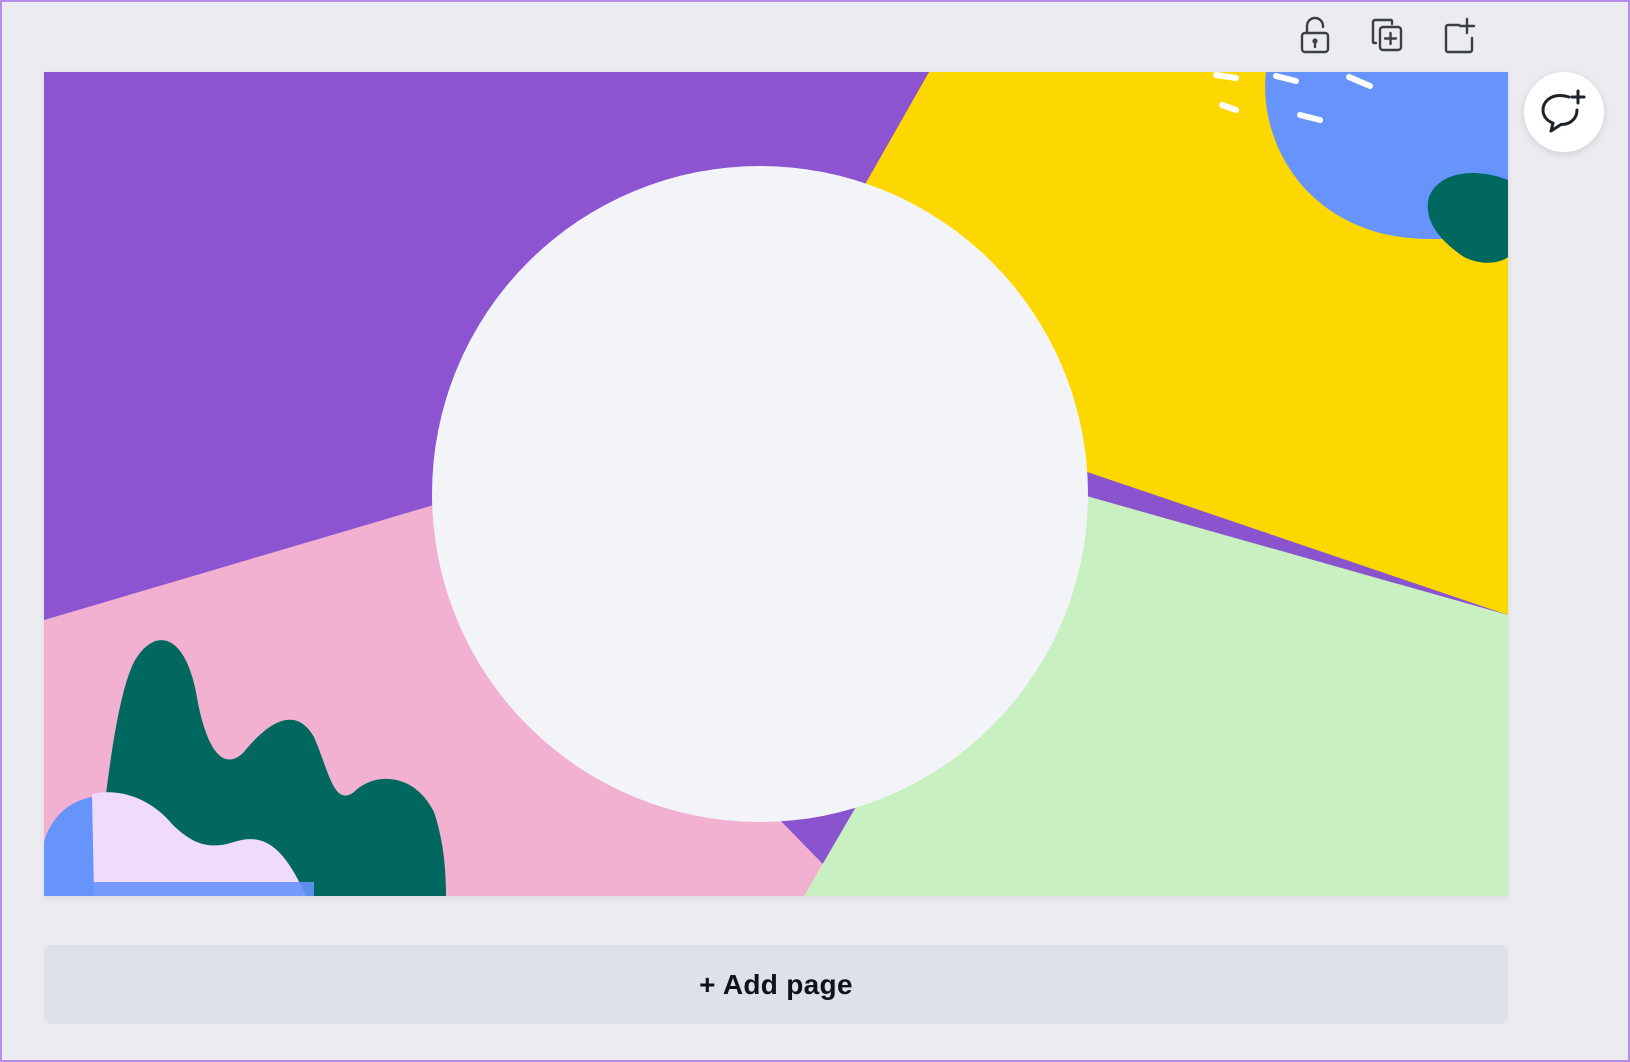  I want to click on add-comment-button, so click(1564, 112).